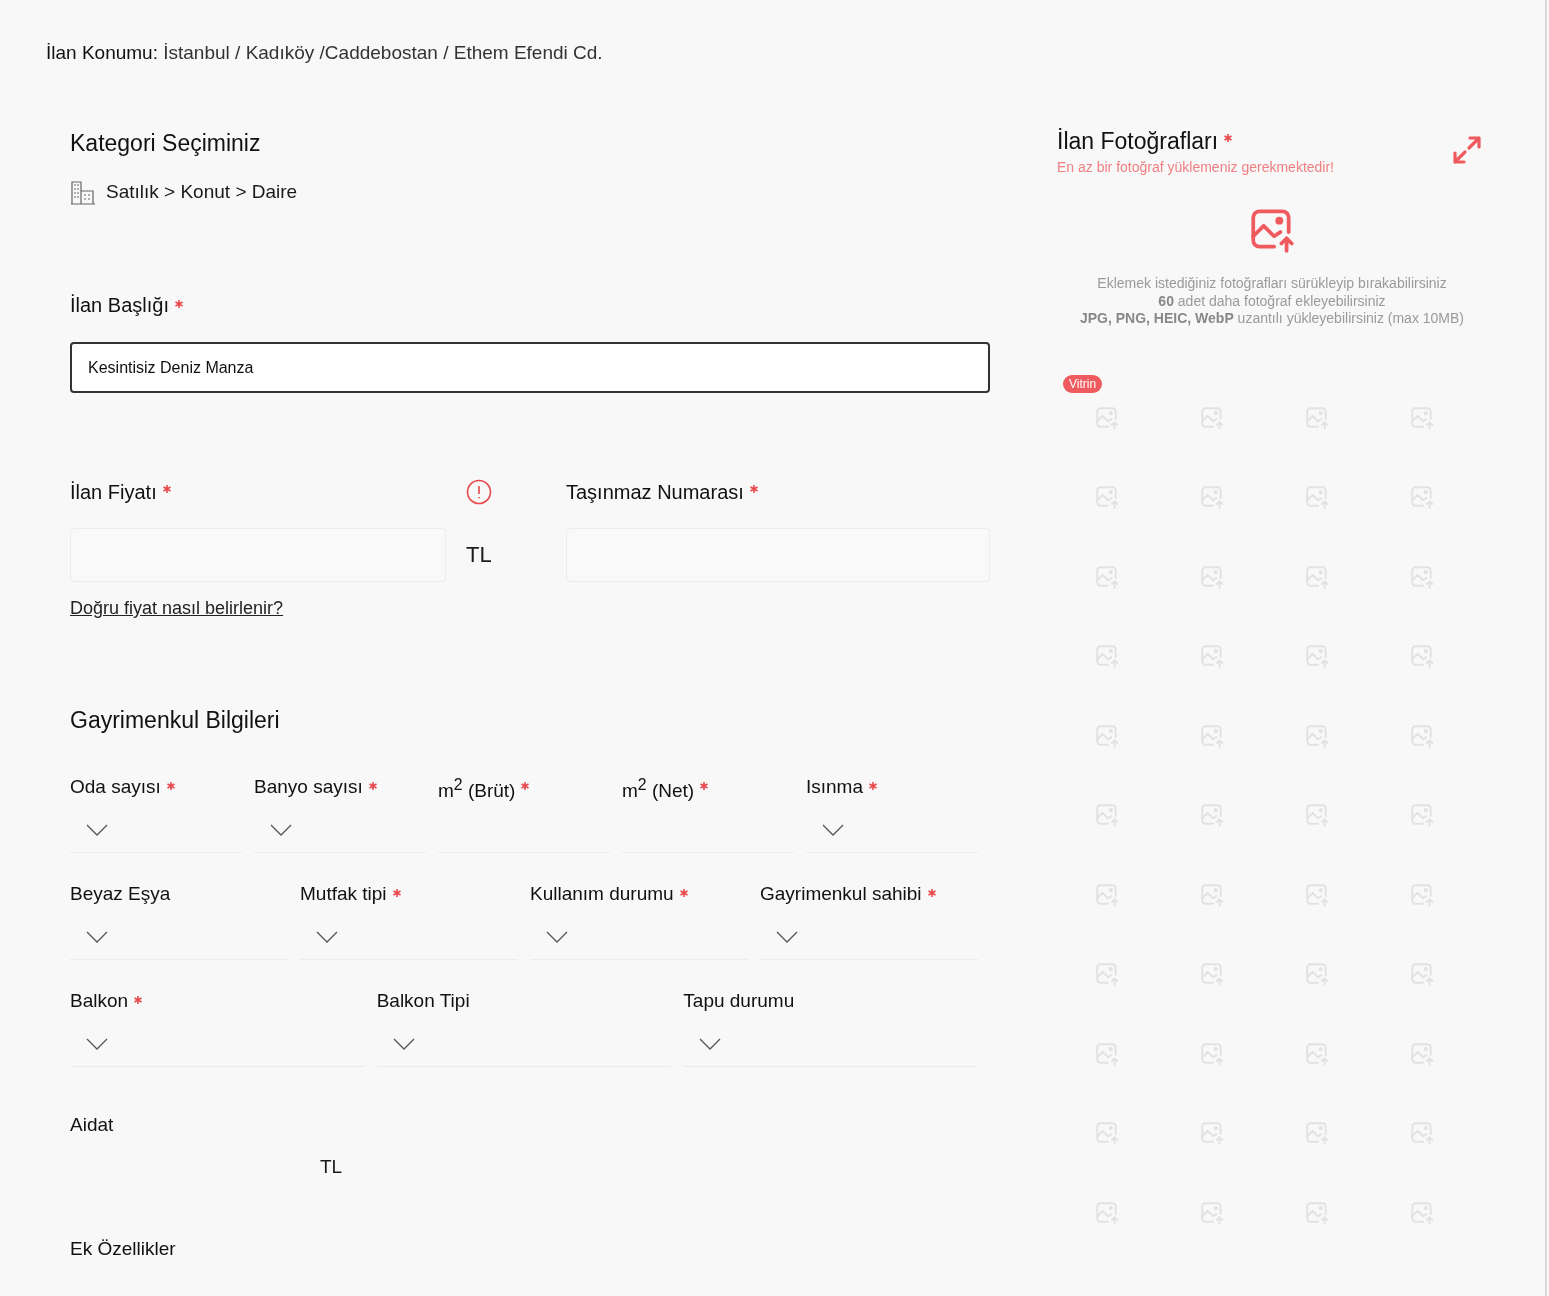 The width and height of the screenshot is (1549, 1296). Describe the element at coordinates (530, 367) in the screenshot. I see `title-input: Kesintisiz Deniz Manza` at that location.